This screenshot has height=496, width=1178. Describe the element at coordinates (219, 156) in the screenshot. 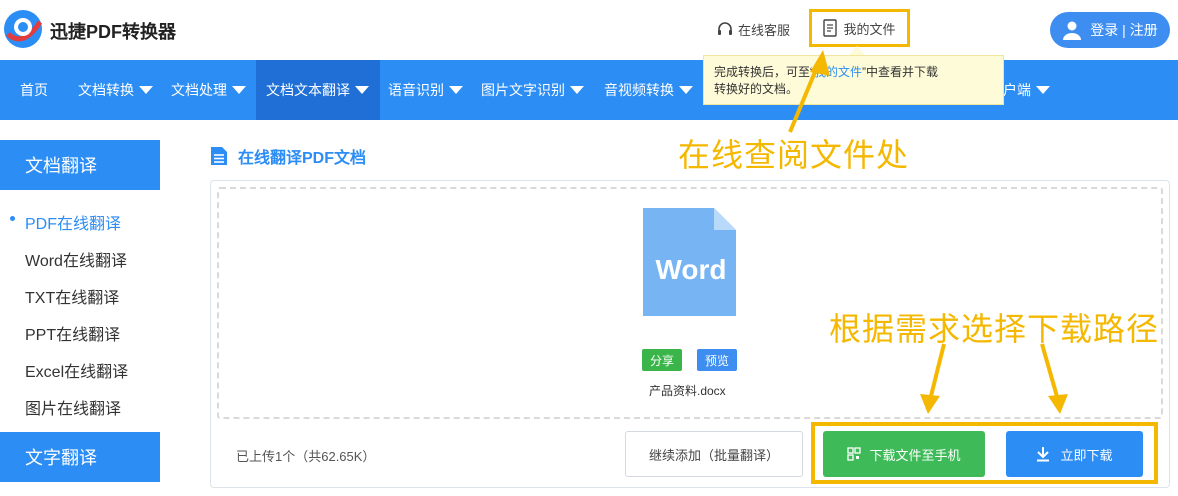

I see `file-icon` at that location.